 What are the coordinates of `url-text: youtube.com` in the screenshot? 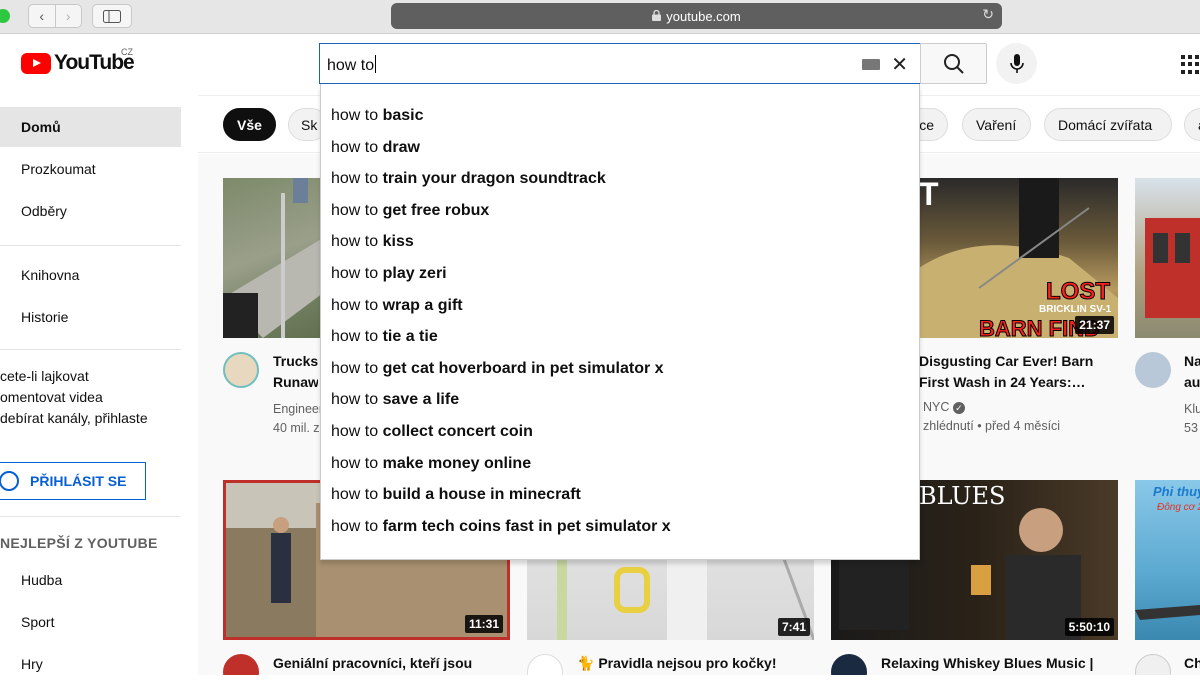 It's located at (703, 16).